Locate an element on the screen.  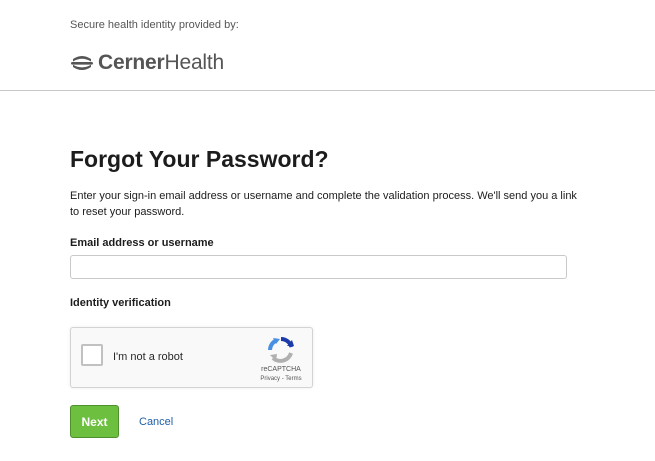
recaptcha-checkbox is located at coordinates (92, 355).